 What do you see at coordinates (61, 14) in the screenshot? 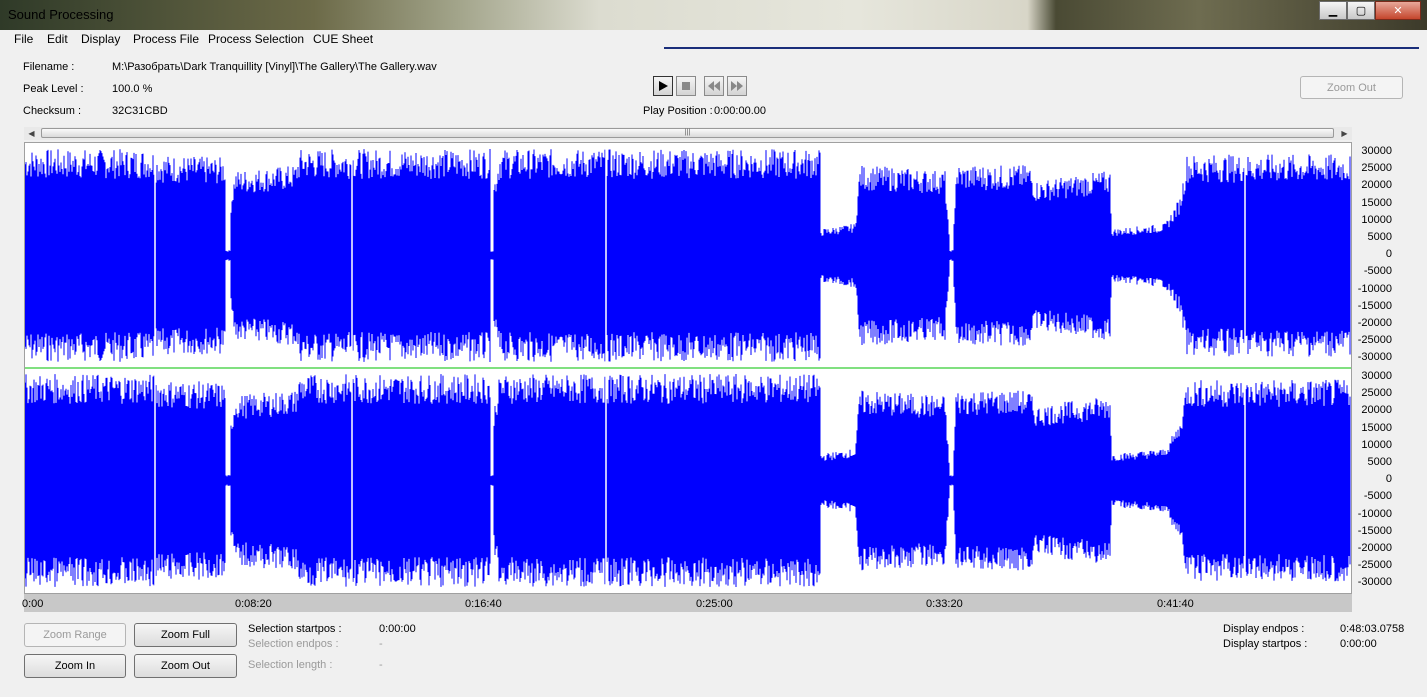
I see `window-title: Sound Processing` at bounding box center [61, 14].